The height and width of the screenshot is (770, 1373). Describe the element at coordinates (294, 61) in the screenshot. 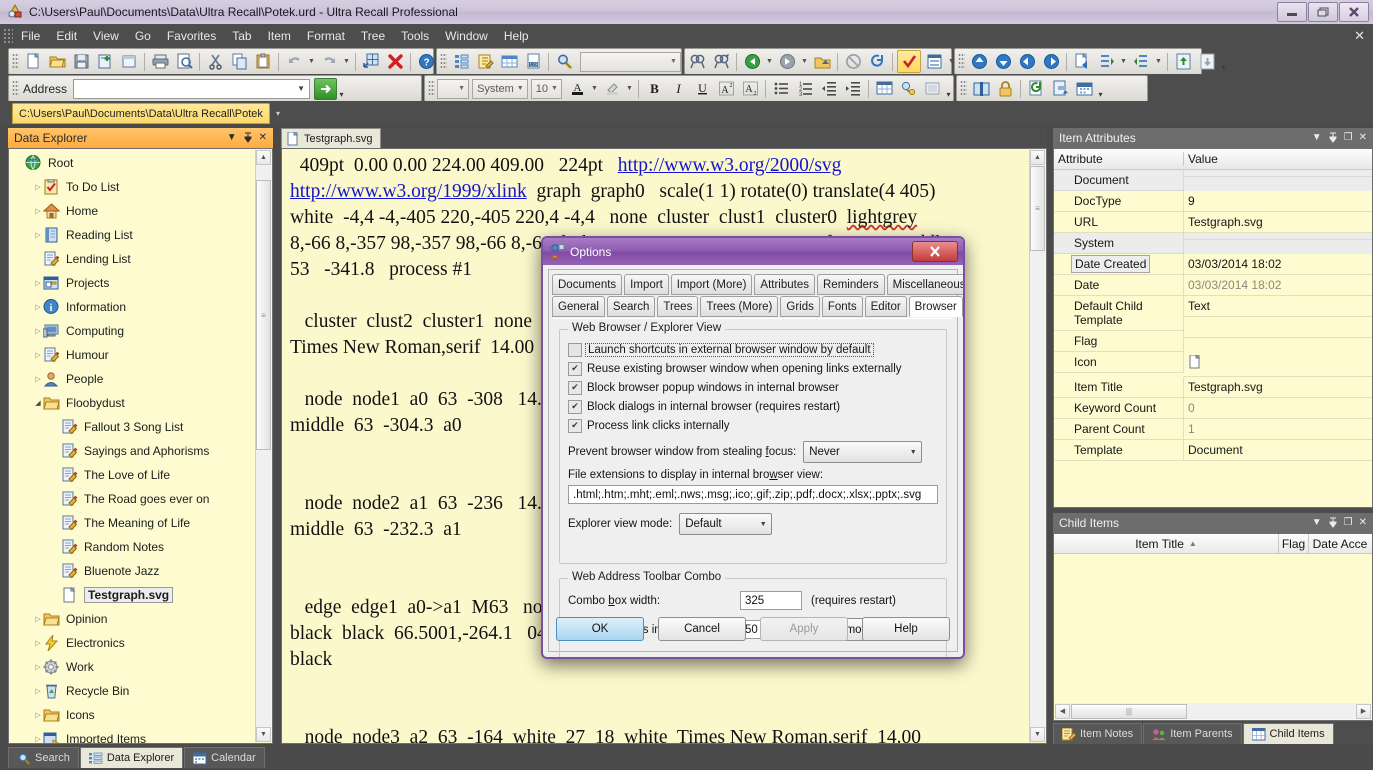

I see `undo-icon` at that location.